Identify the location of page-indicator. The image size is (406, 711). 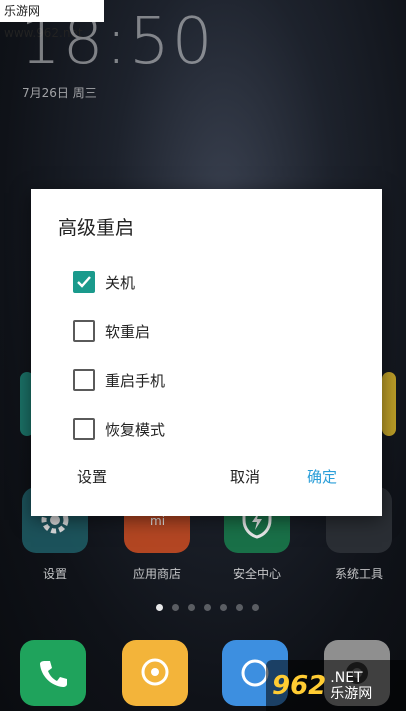
(207, 607).